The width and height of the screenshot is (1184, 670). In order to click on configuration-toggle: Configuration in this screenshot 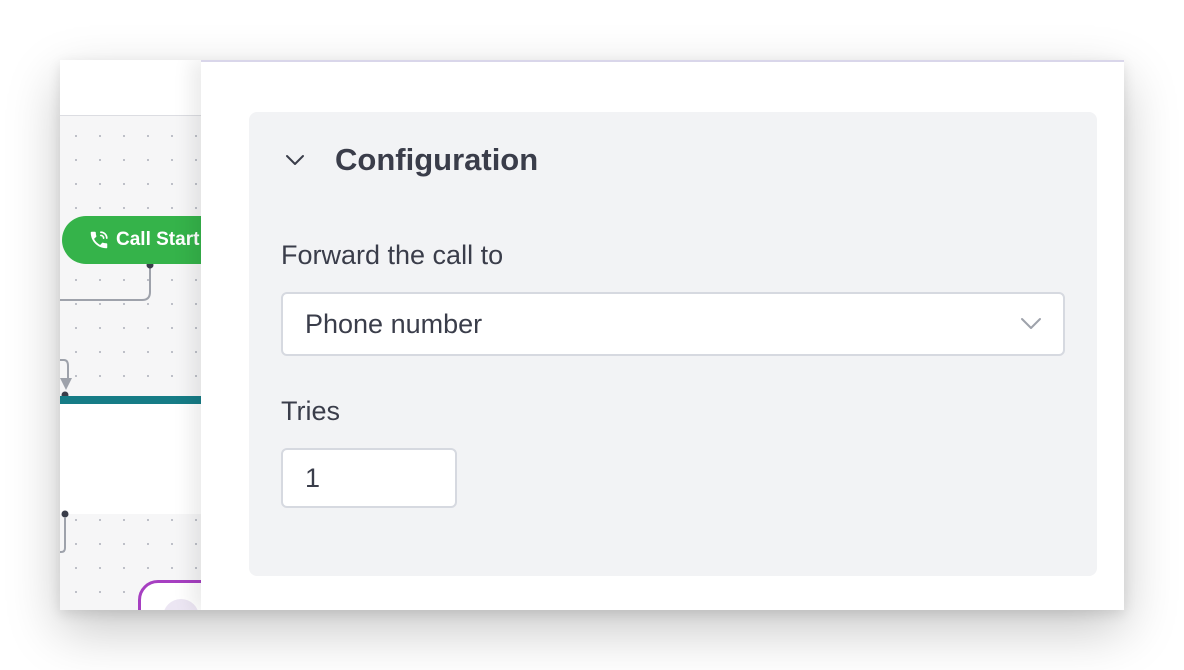, I will do `click(410, 160)`.